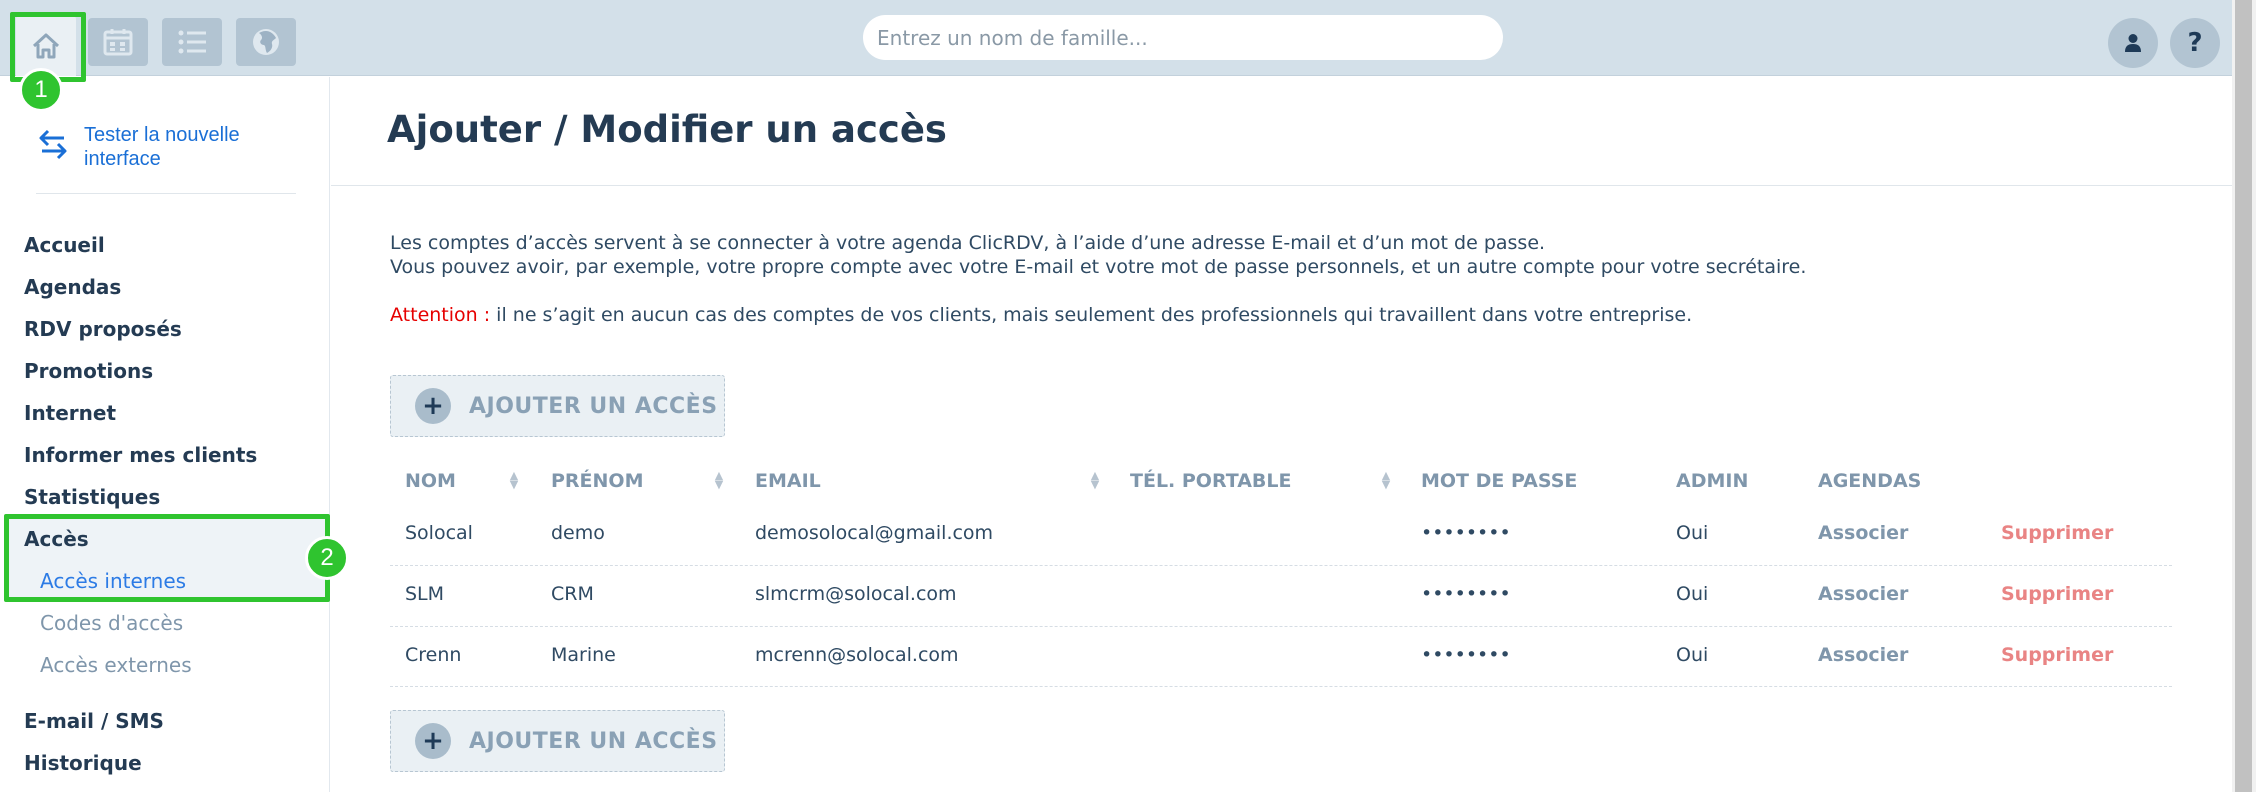  I want to click on add-access-button-top: + AJOUTER UN ACCÈS, so click(557, 406).